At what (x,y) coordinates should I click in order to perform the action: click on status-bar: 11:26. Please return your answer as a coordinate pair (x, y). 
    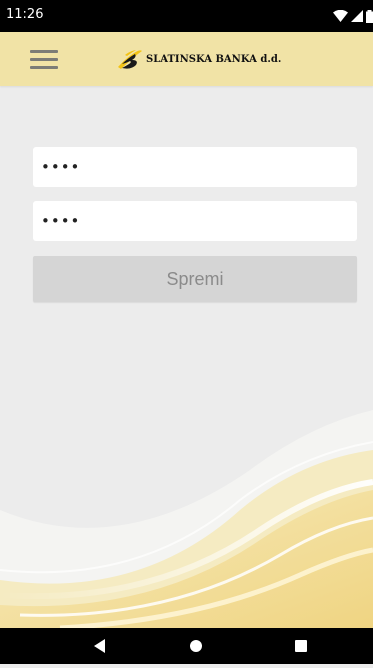
    Looking at the image, I should click on (186, 16).